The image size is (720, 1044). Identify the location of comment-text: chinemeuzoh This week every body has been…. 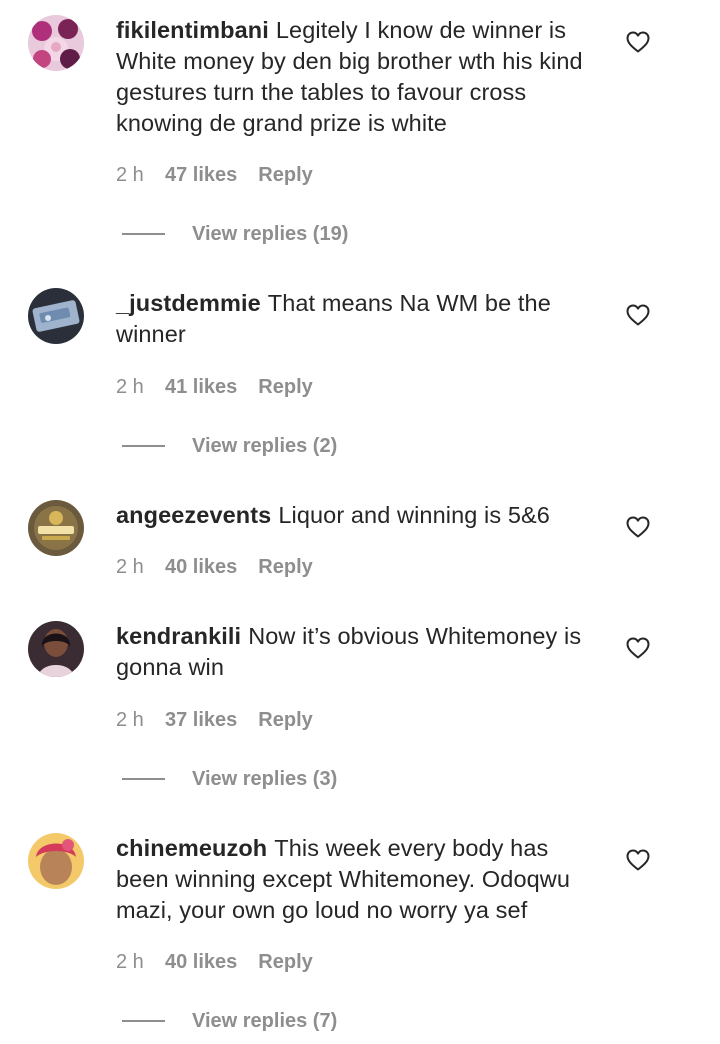
(357, 879).